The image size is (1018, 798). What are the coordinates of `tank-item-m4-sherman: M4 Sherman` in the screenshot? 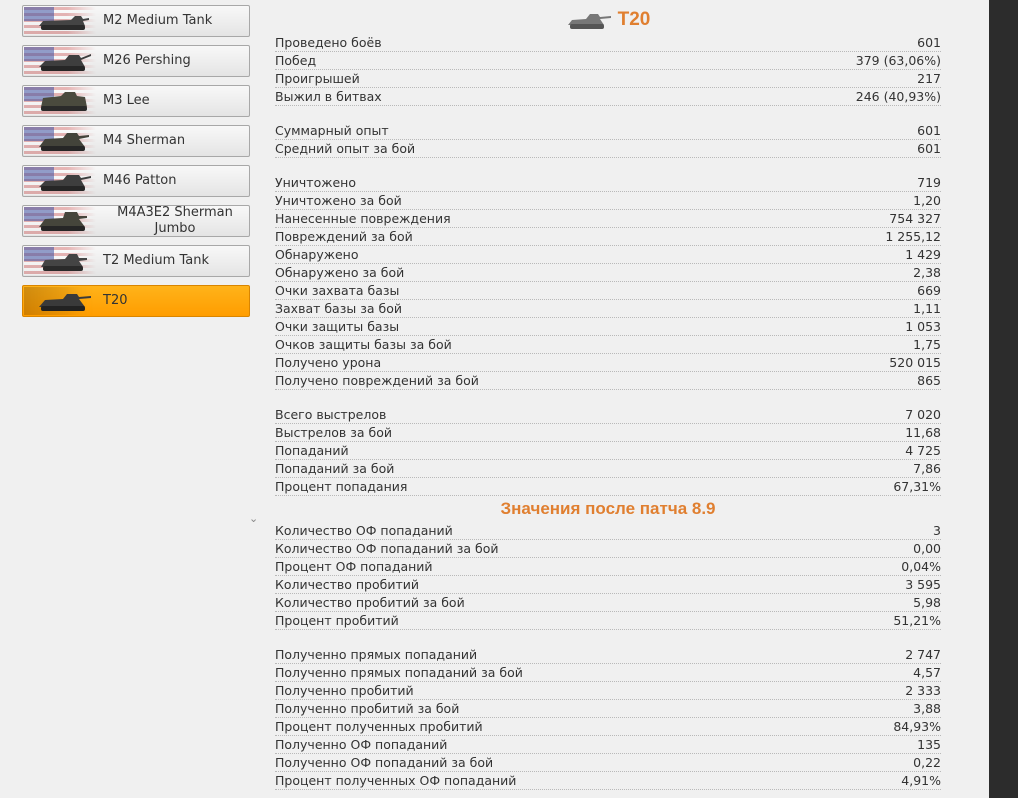 It's located at (136, 141).